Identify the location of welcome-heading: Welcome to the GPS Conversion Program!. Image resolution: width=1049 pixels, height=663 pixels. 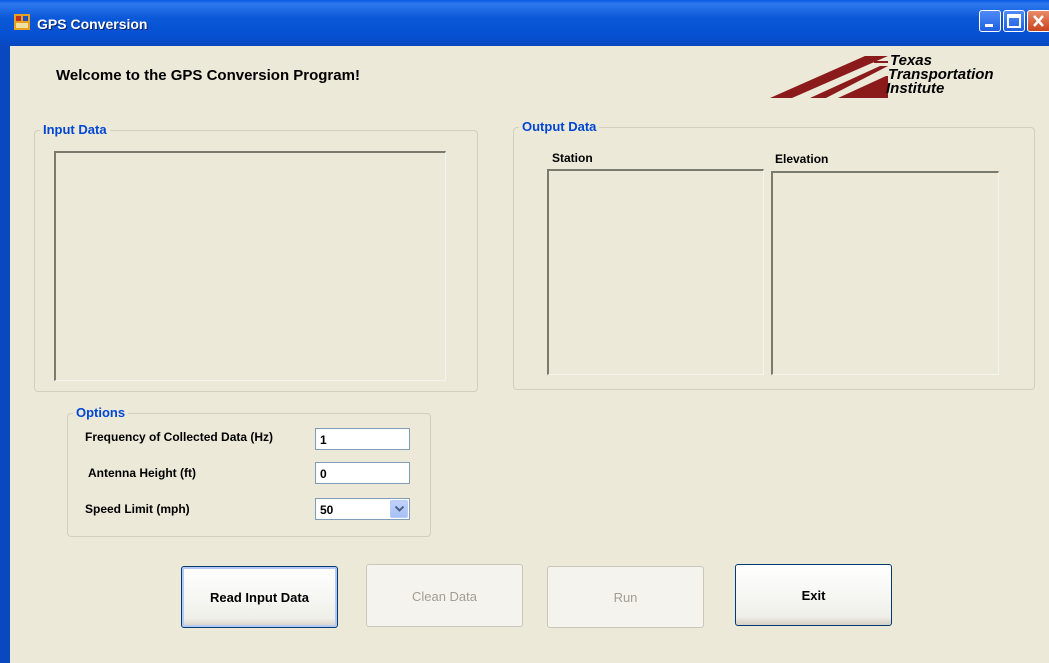
(208, 75).